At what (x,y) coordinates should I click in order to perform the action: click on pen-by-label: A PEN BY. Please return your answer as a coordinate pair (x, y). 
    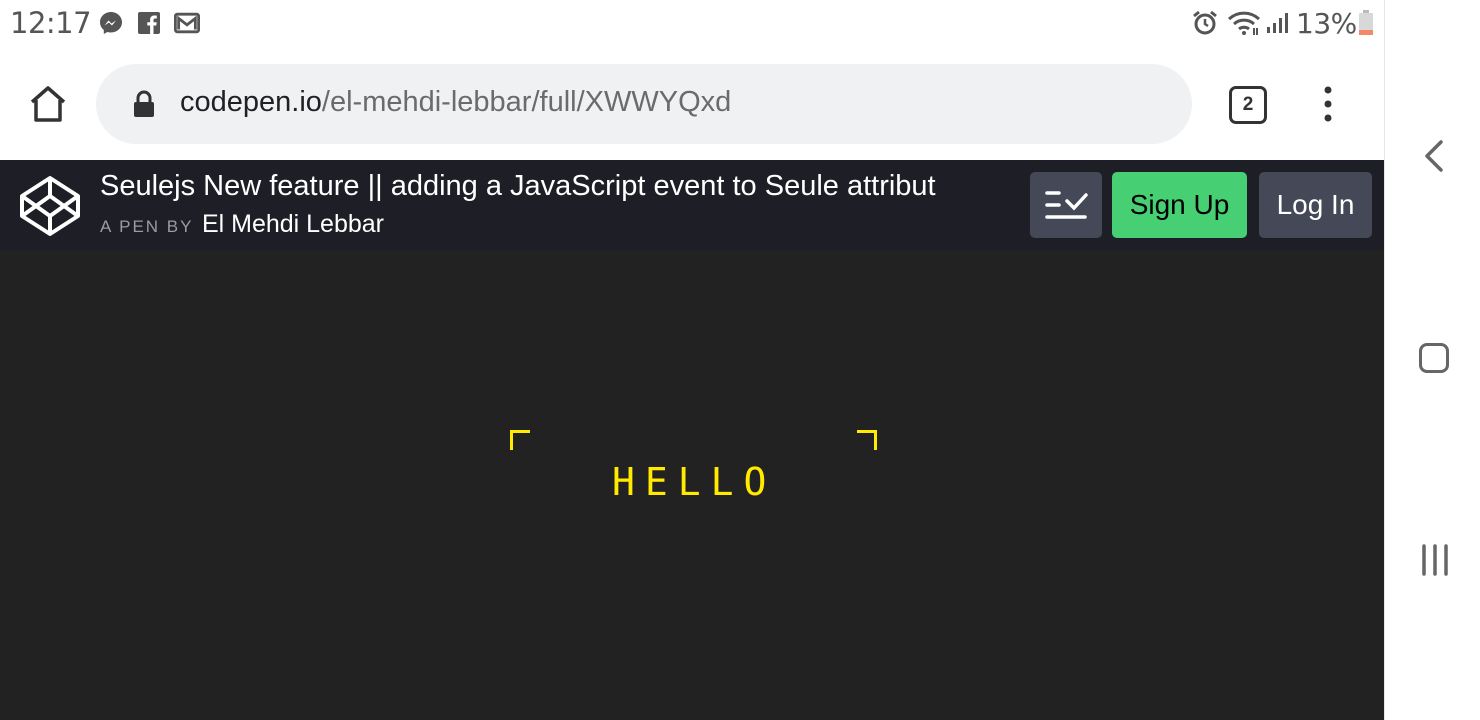
    Looking at the image, I should click on (147, 226).